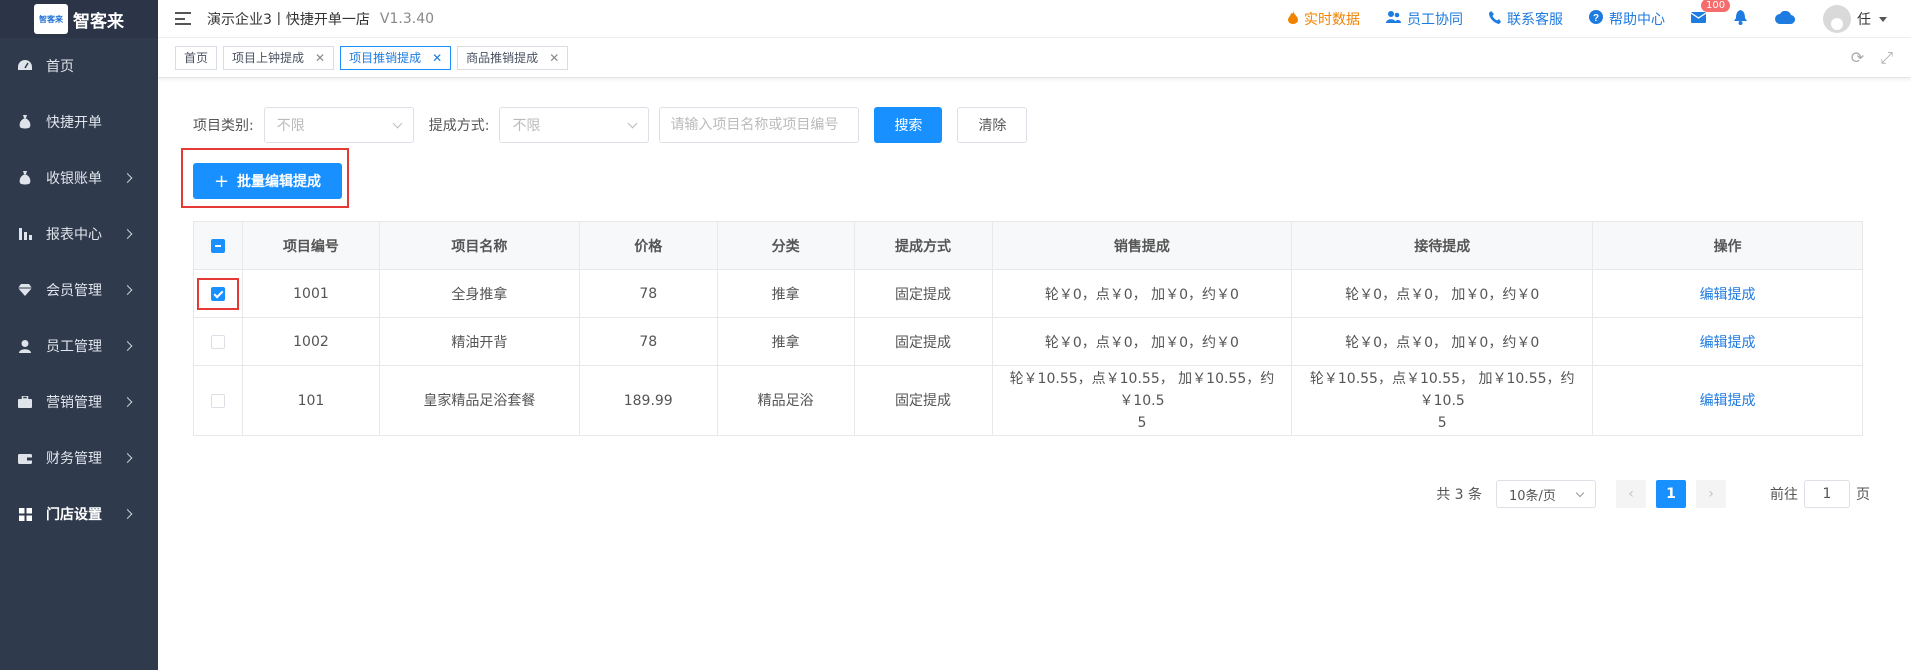 This screenshot has width=1911, height=670. Describe the element at coordinates (1886, 58) in the screenshot. I see `fullscreen-icon: ⤢` at that location.